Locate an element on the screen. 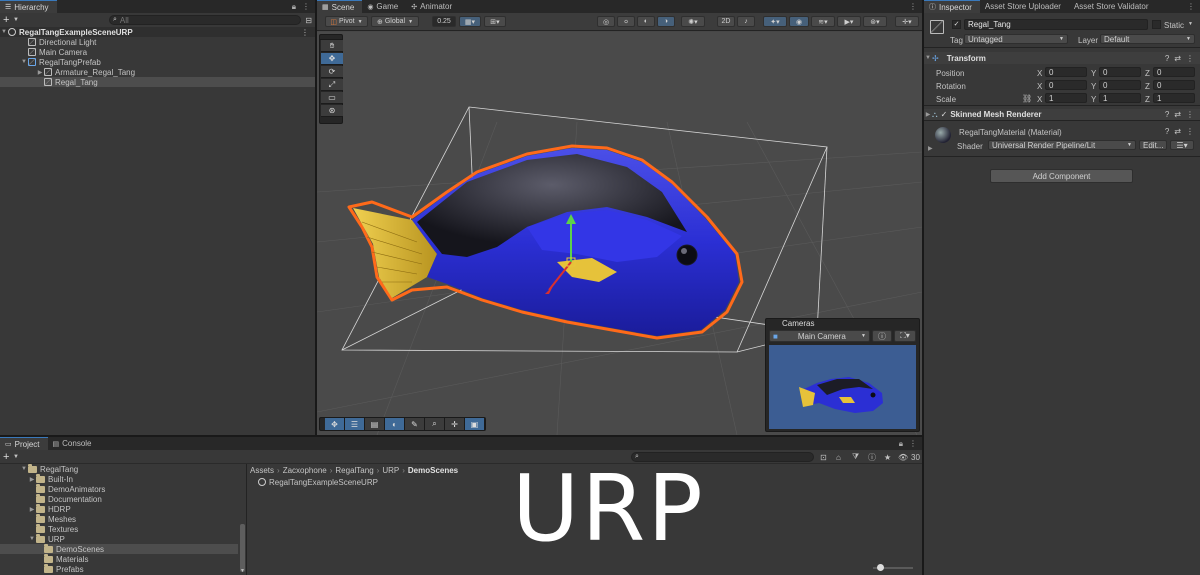 The width and height of the screenshot is (1200, 575). breadcrumb-item: Assets is located at coordinates (262, 470).